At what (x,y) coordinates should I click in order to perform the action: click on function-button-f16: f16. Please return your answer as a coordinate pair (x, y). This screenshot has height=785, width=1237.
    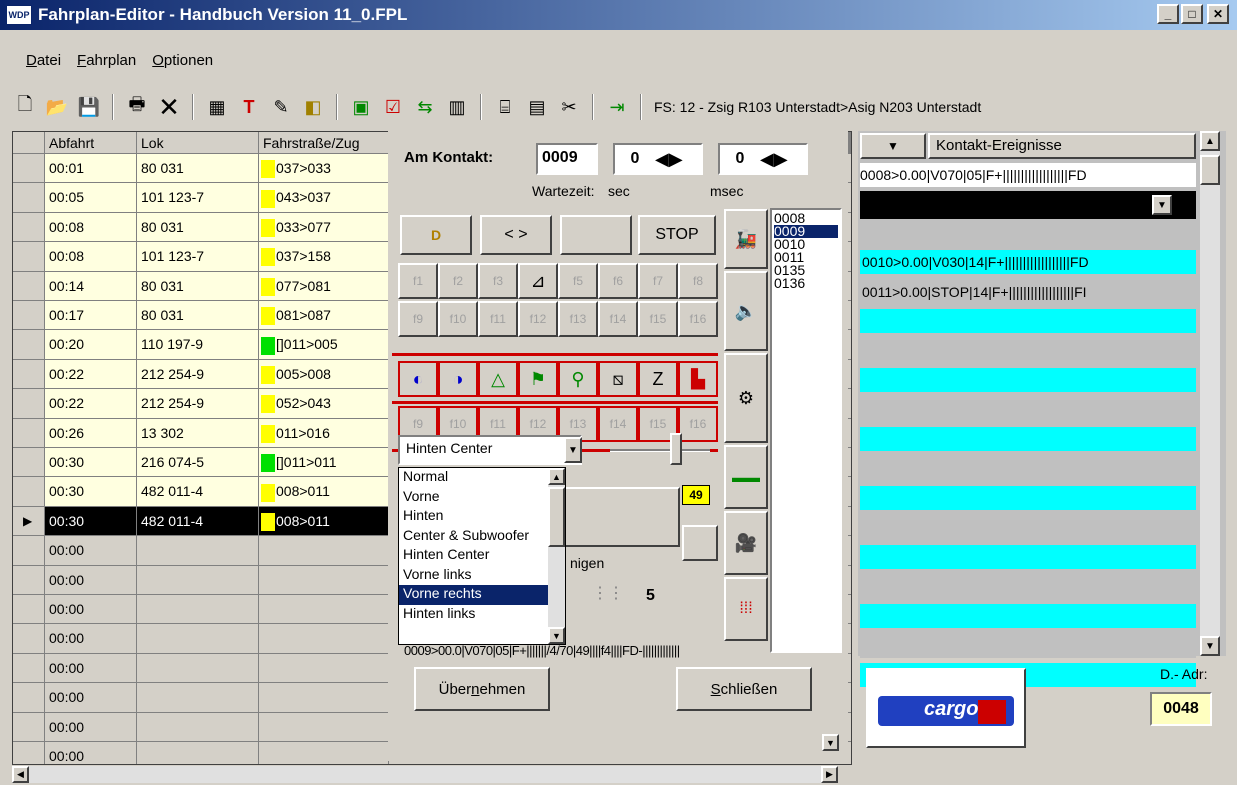
    Looking at the image, I should click on (698, 424).